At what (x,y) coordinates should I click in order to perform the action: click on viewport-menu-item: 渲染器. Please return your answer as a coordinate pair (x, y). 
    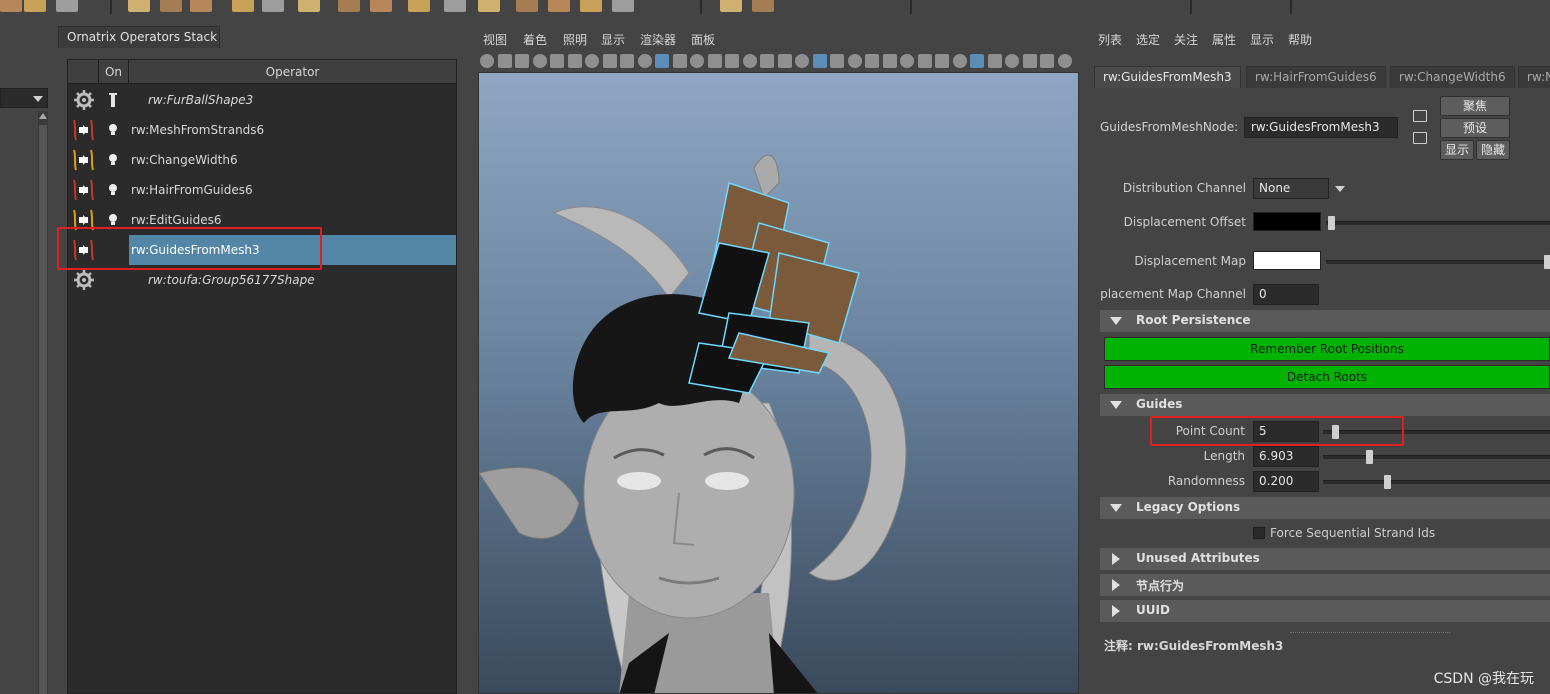
    Looking at the image, I should click on (658, 39).